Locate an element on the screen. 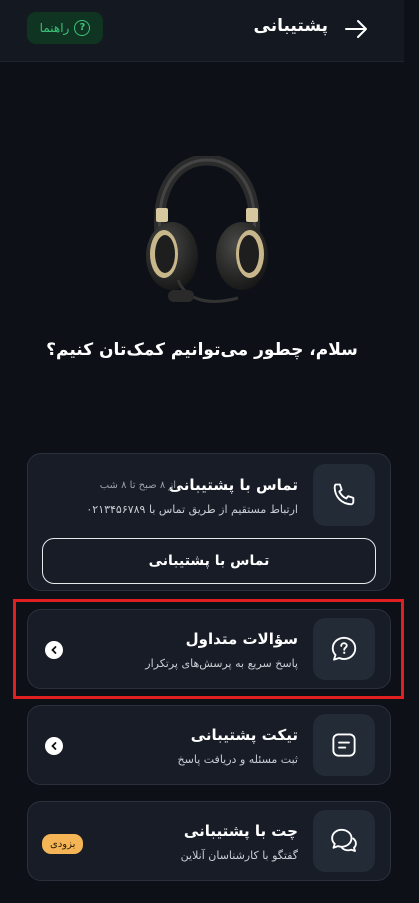 The image size is (419, 903). chat-title: چت با پشتیبانی is located at coordinates (240, 831).